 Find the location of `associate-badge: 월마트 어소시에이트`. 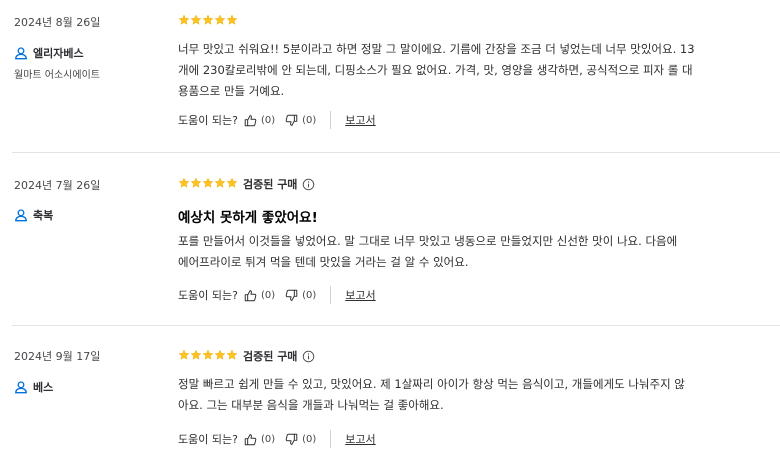

associate-badge: 월마트 어소시에이트 is located at coordinates (57, 75).